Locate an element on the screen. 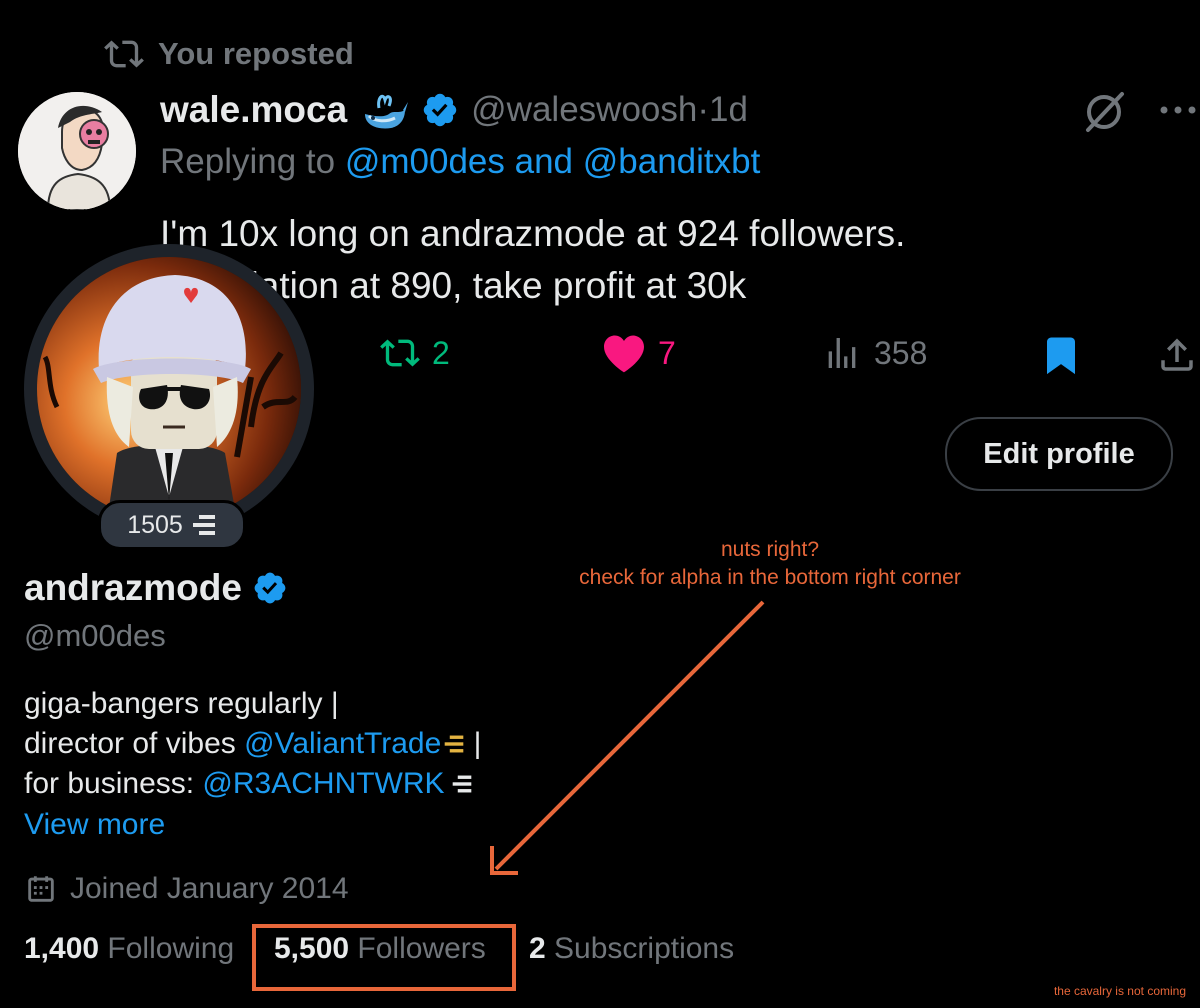 This screenshot has width=1200, height=1008. reply-prefix: Replying to is located at coordinates (252, 161).